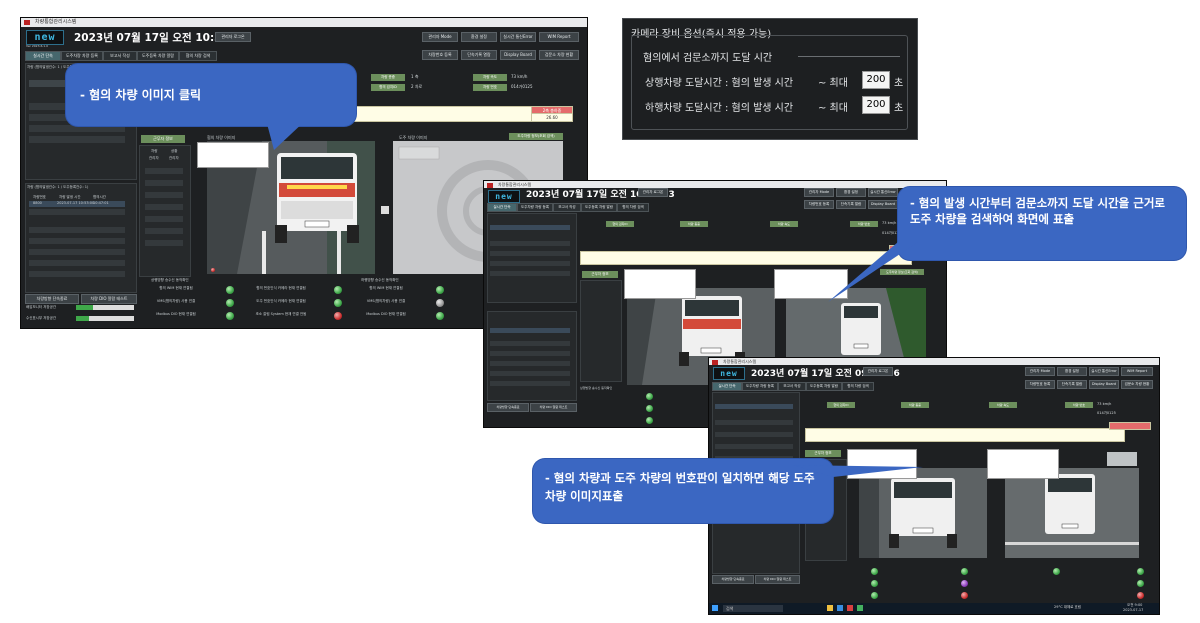  Describe the element at coordinates (41, 307) in the screenshot. I see `storage-label-1: 배압모니터 저장공간` at that location.